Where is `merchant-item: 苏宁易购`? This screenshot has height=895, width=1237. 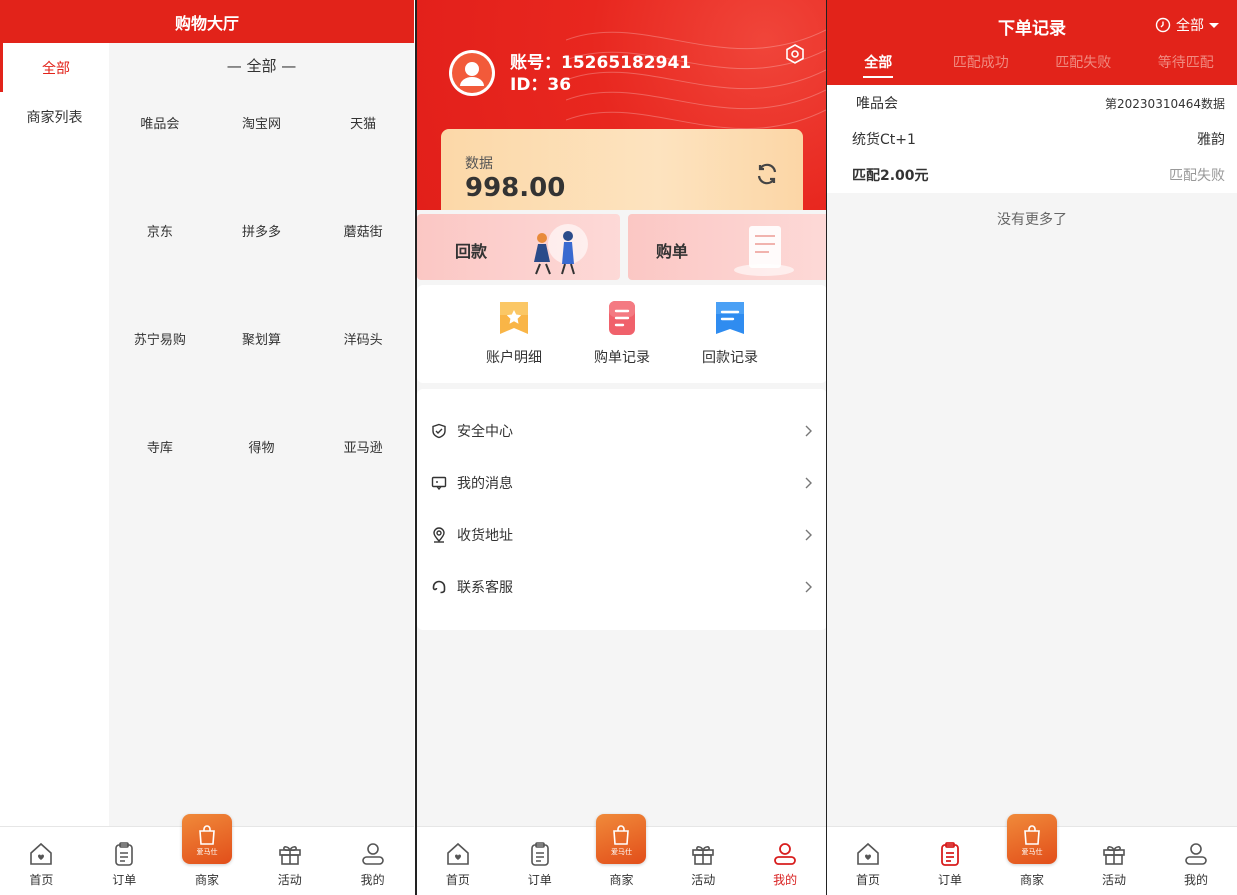 merchant-item: 苏宁易购 is located at coordinates (160, 369).